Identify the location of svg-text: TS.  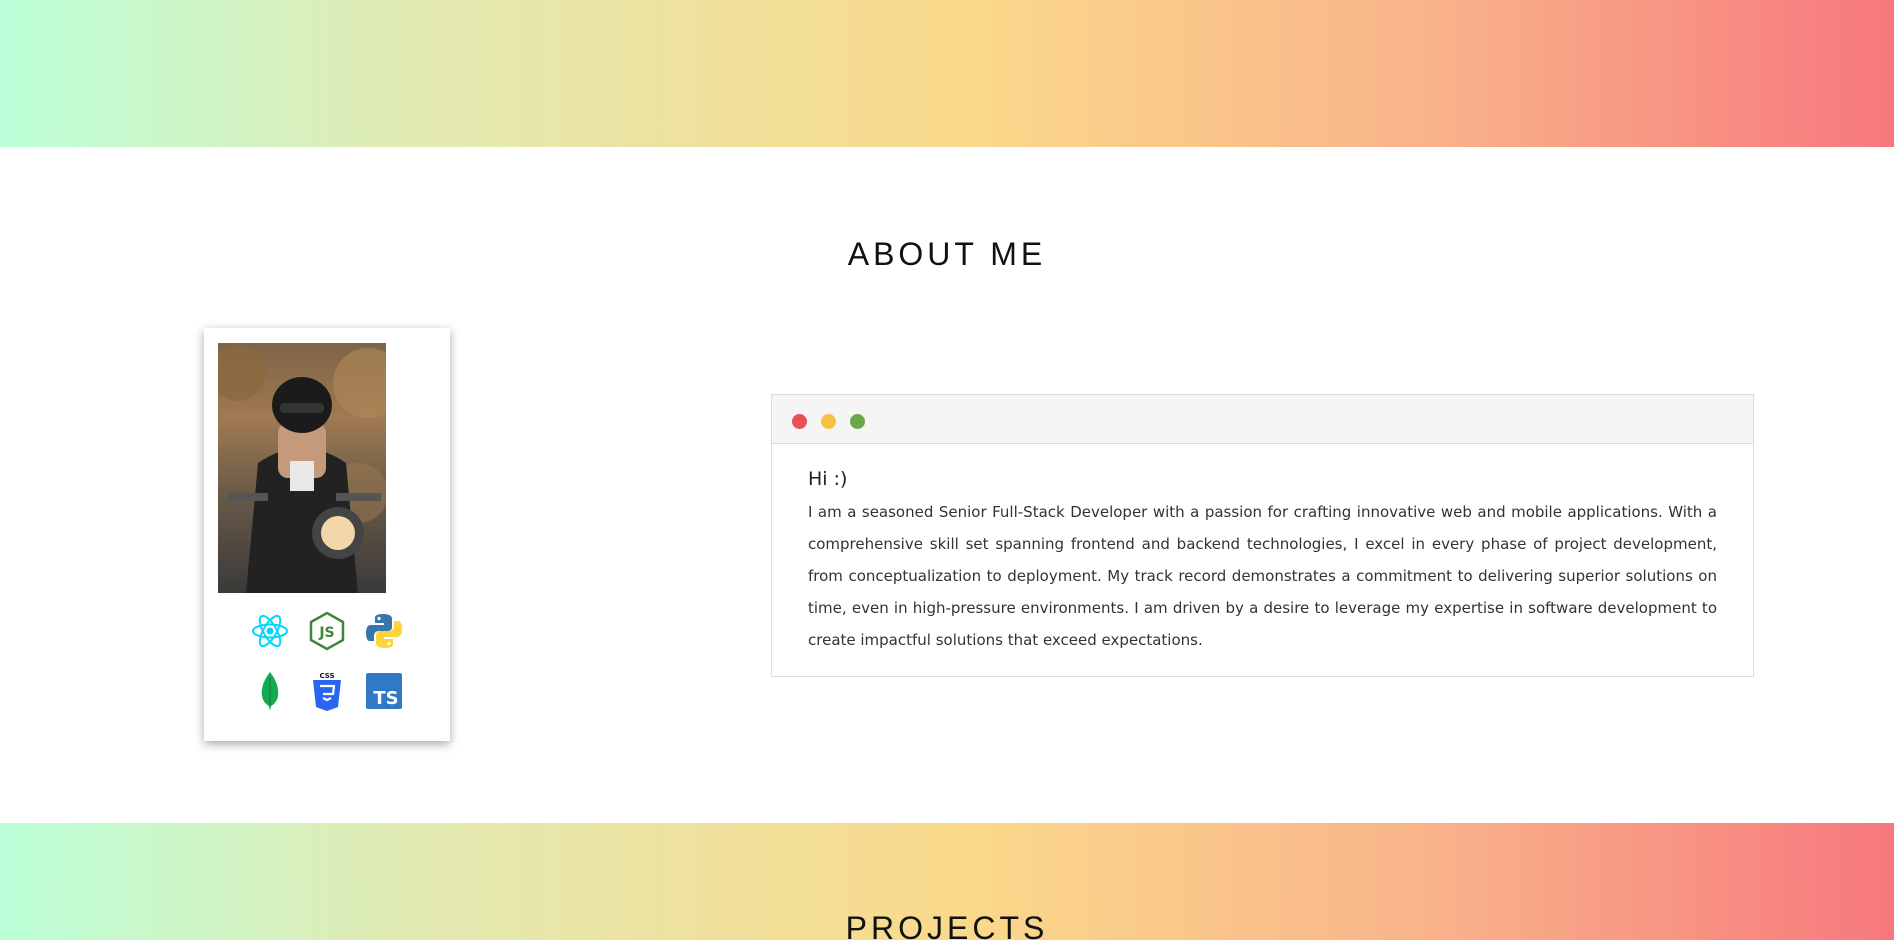
(385, 698).